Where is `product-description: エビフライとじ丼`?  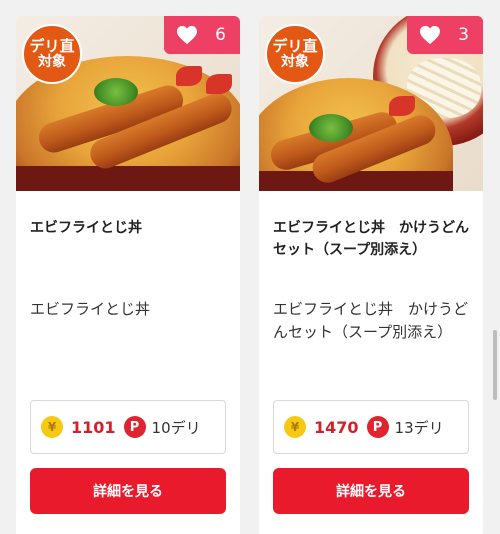 product-description: エビフライとじ丼 is located at coordinates (90, 309).